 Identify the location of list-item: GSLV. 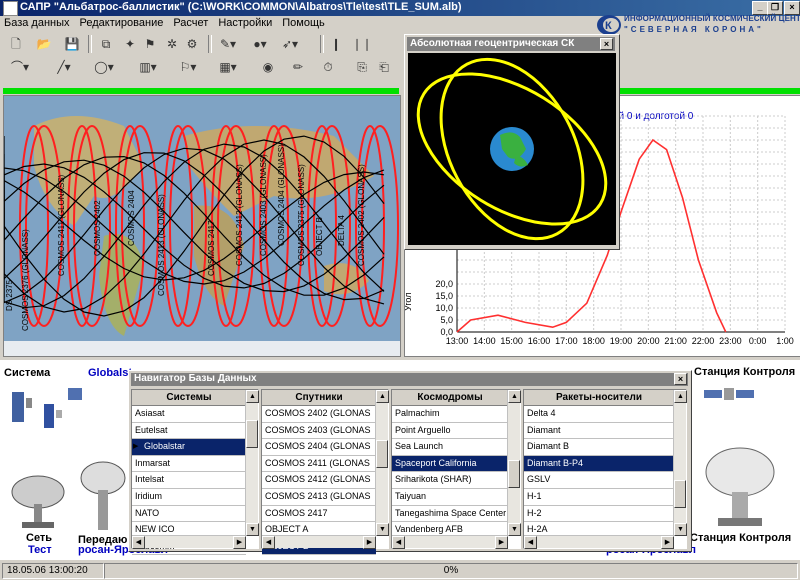
(599, 480).